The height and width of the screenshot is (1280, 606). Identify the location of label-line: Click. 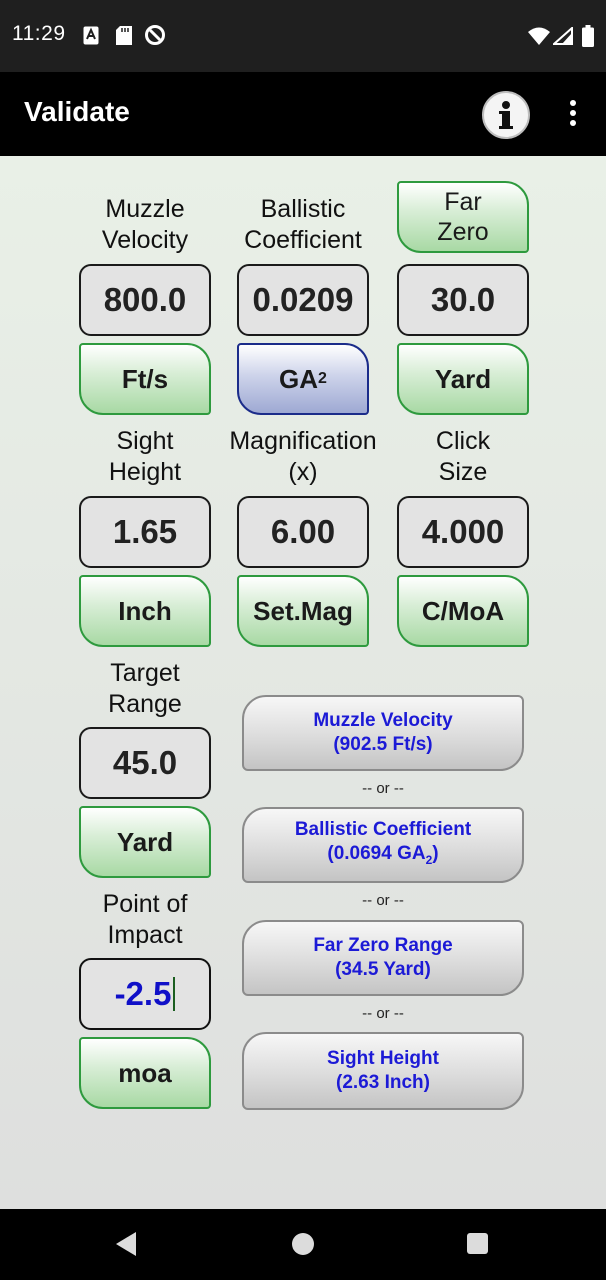
(463, 441).